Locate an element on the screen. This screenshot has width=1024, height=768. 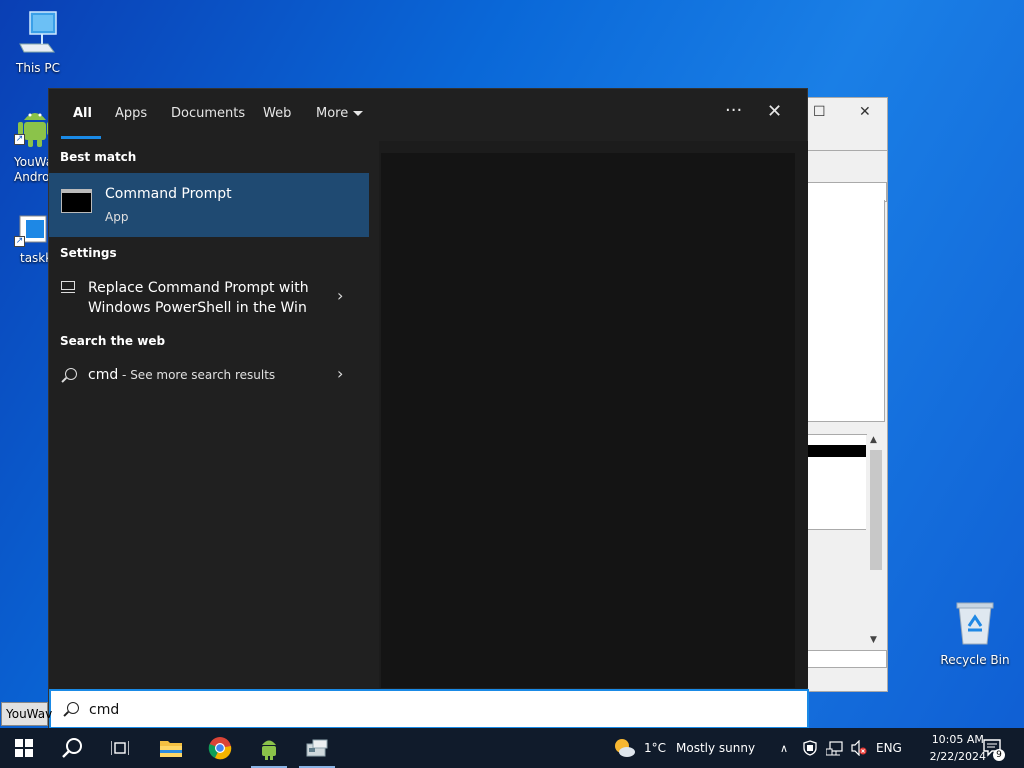
app-window-icon is located at coordinates (317, 748).